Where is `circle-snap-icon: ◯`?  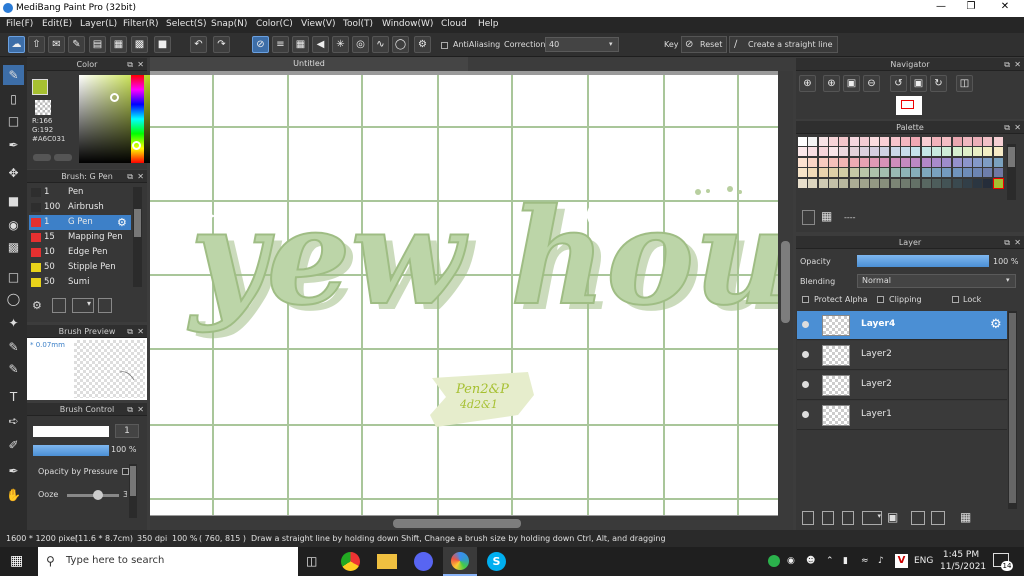
circle-snap-icon: ◯ is located at coordinates (400, 44).